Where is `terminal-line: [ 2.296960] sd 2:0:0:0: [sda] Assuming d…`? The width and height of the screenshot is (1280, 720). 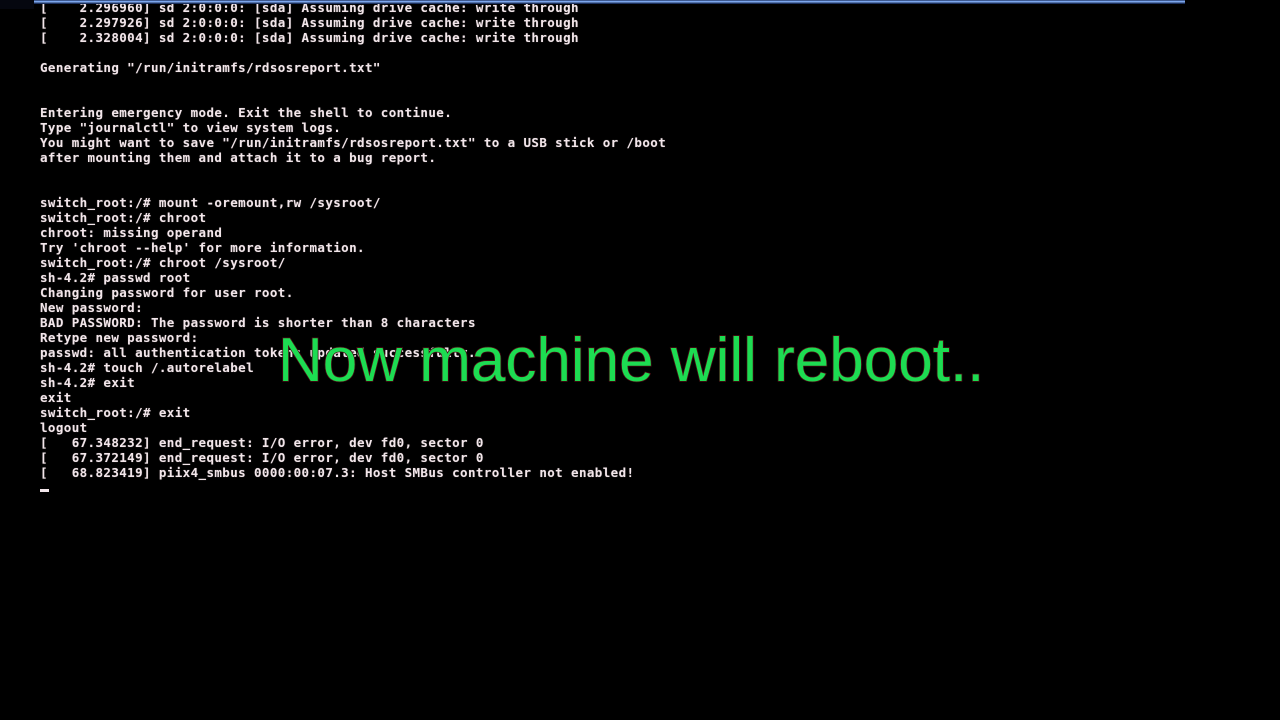
terminal-line: [ 2.296960] sd 2:0:0:0: [sda] Assuming d… is located at coordinates (309, 7).